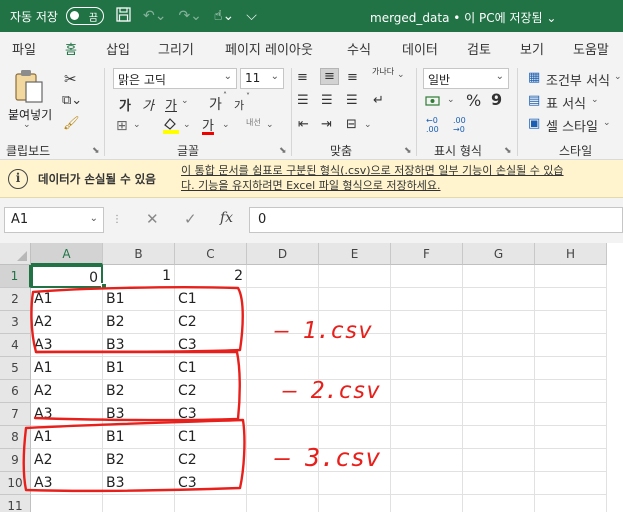 This screenshot has width=623, height=512. Describe the element at coordinates (571, 299) in the screenshot. I see `cell-h2` at that location.